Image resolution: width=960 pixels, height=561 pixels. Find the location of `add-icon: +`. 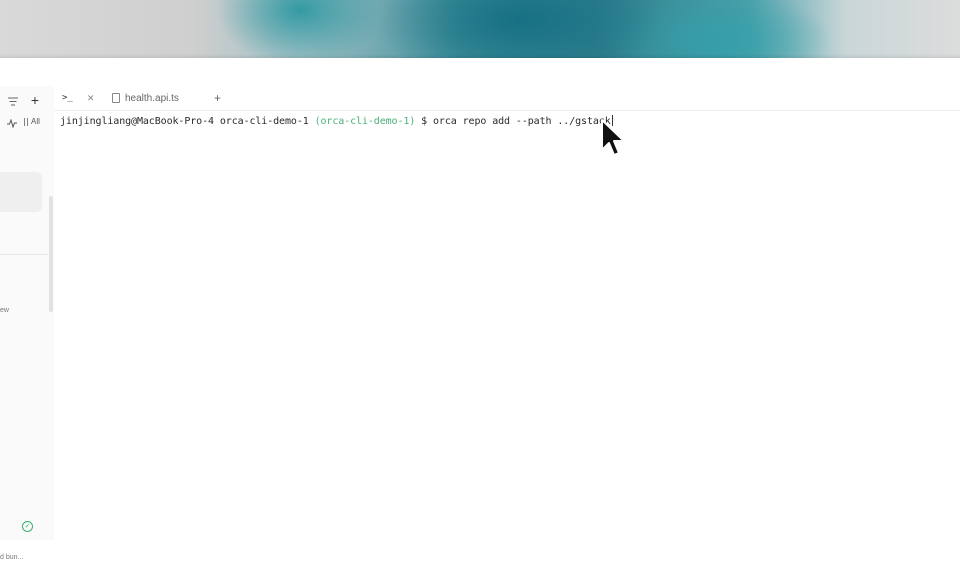

add-icon: + is located at coordinates (35, 100).